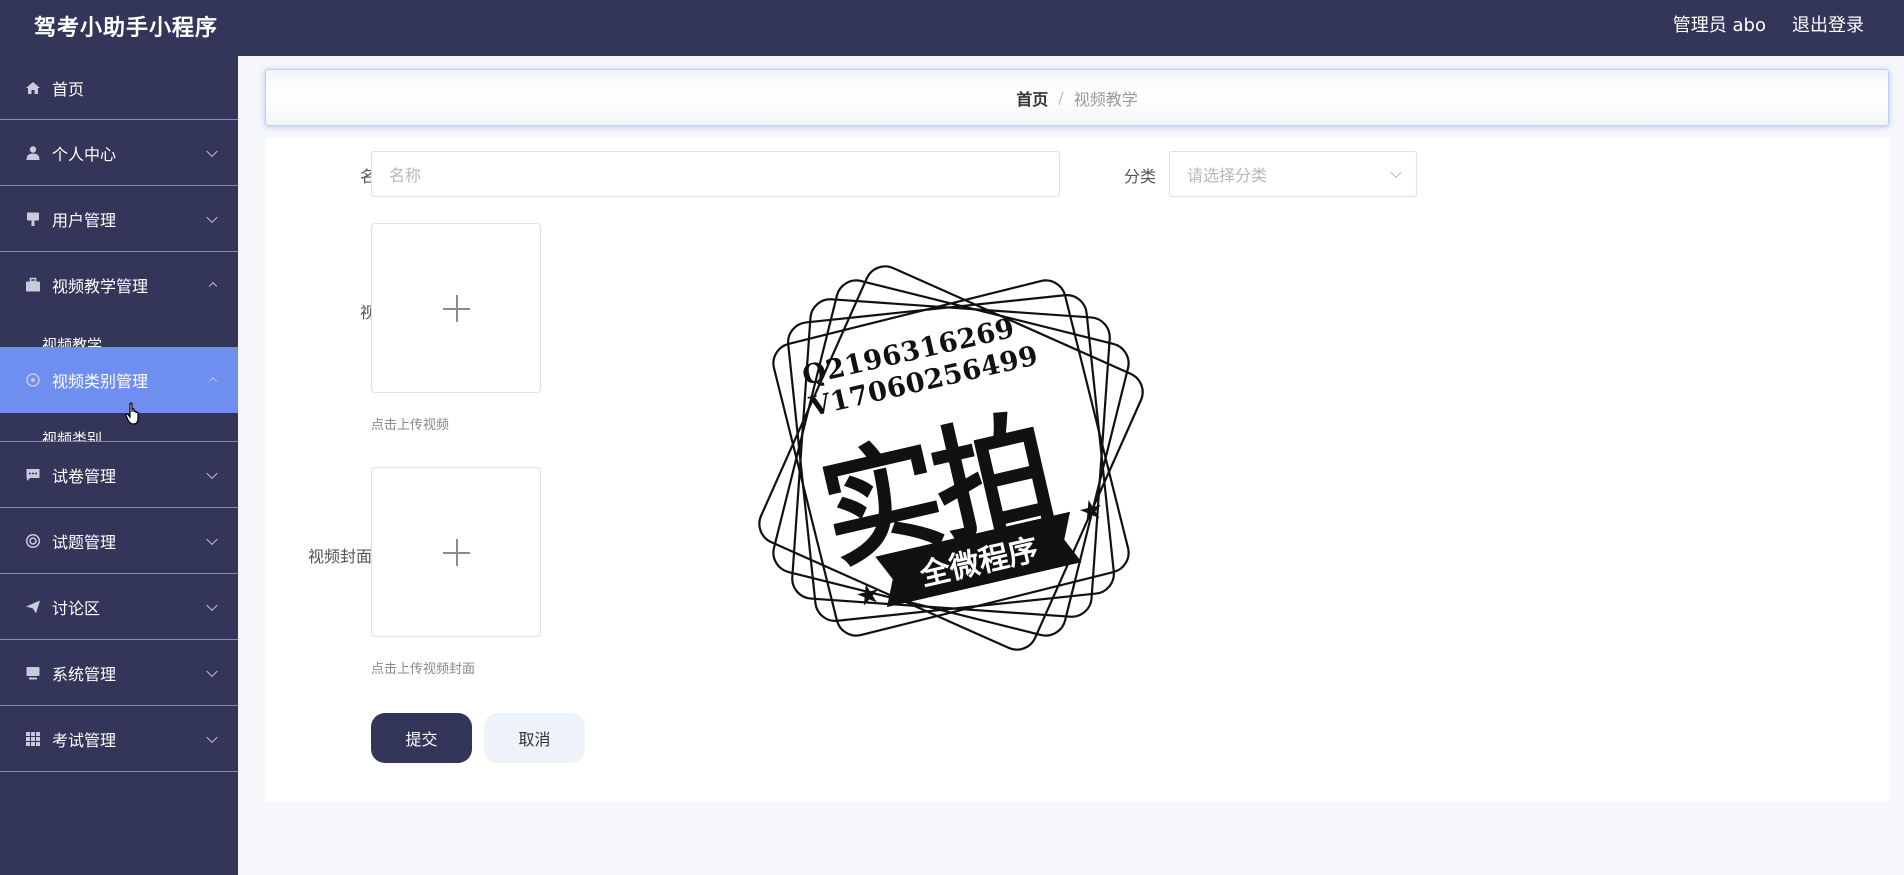  Describe the element at coordinates (119, 607) in the screenshot. I see `sidebar-item-discussion: 讨论区` at that location.